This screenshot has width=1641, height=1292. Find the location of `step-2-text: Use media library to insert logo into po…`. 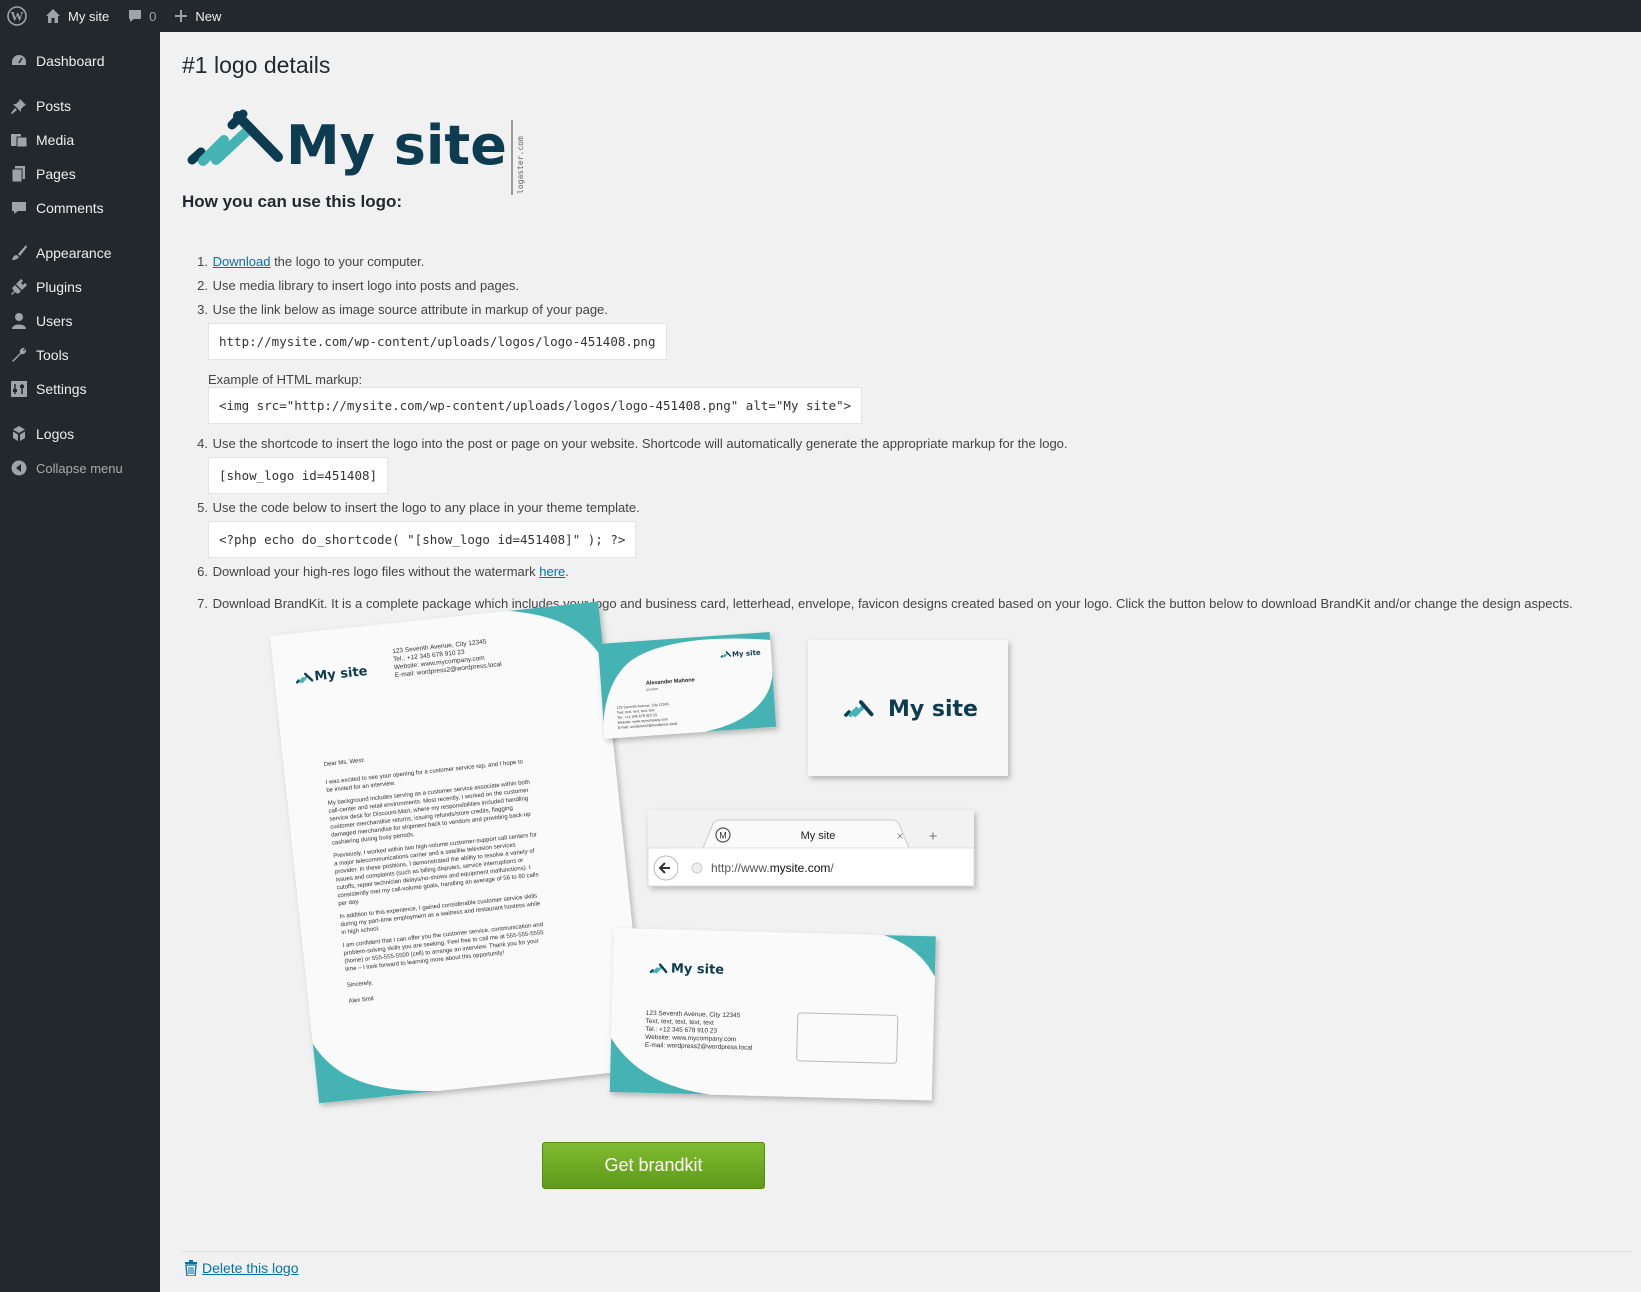

step-2-text: Use media library to insert logo into po… is located at coordinates (366, 285).